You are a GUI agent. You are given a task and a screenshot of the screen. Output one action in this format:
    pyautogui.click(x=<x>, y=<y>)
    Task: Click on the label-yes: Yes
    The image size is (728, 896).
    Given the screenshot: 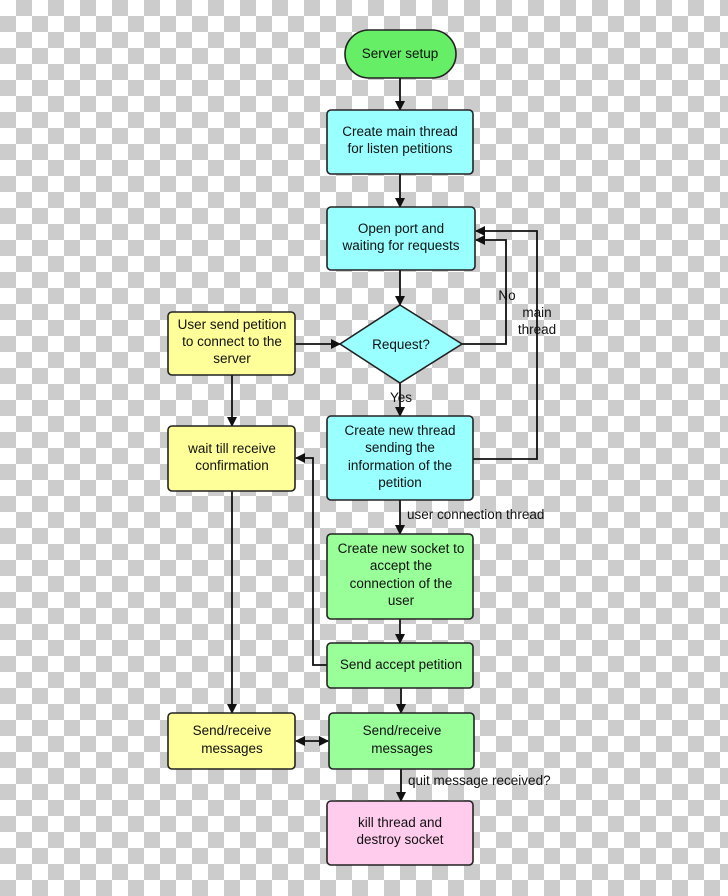 What is the action you would take?
    pyautogui.click(x=401, y=397)
    